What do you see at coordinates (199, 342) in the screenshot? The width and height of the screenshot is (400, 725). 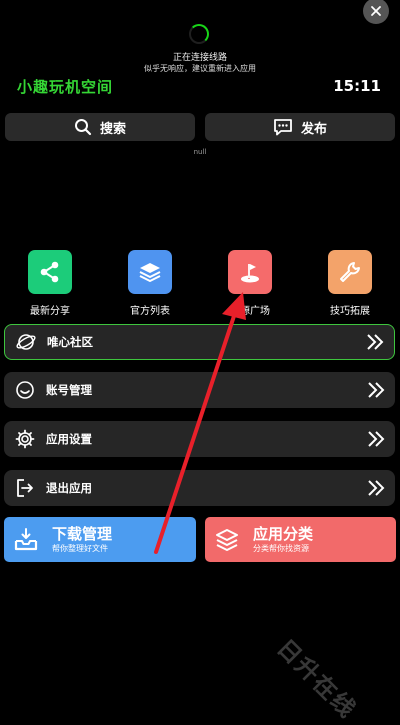 I see `menu-item-community: 唯心社区` at bounding box center [199, 342].